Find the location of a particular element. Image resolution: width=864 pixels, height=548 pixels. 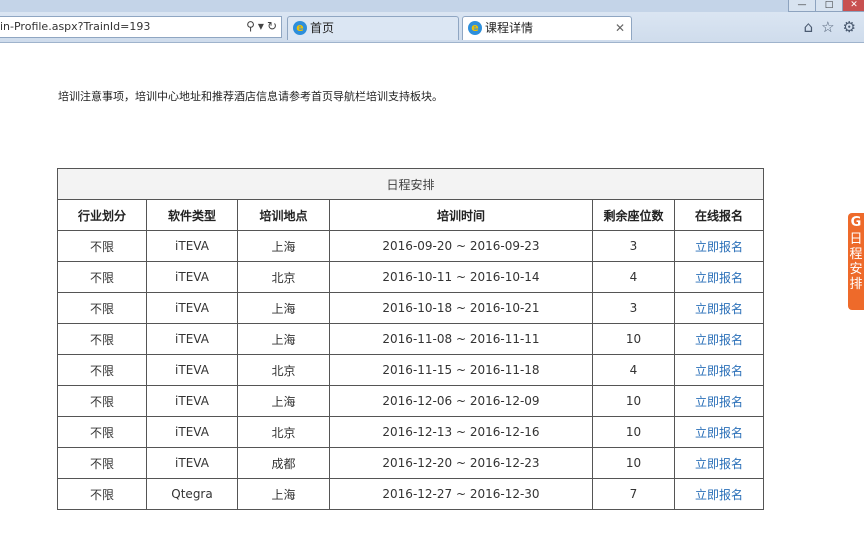

schedule-header-row: 行业划分 软件类型 培训地点 培训时间 剩余座位数 在线报名 is located at coordinates (410, 215).